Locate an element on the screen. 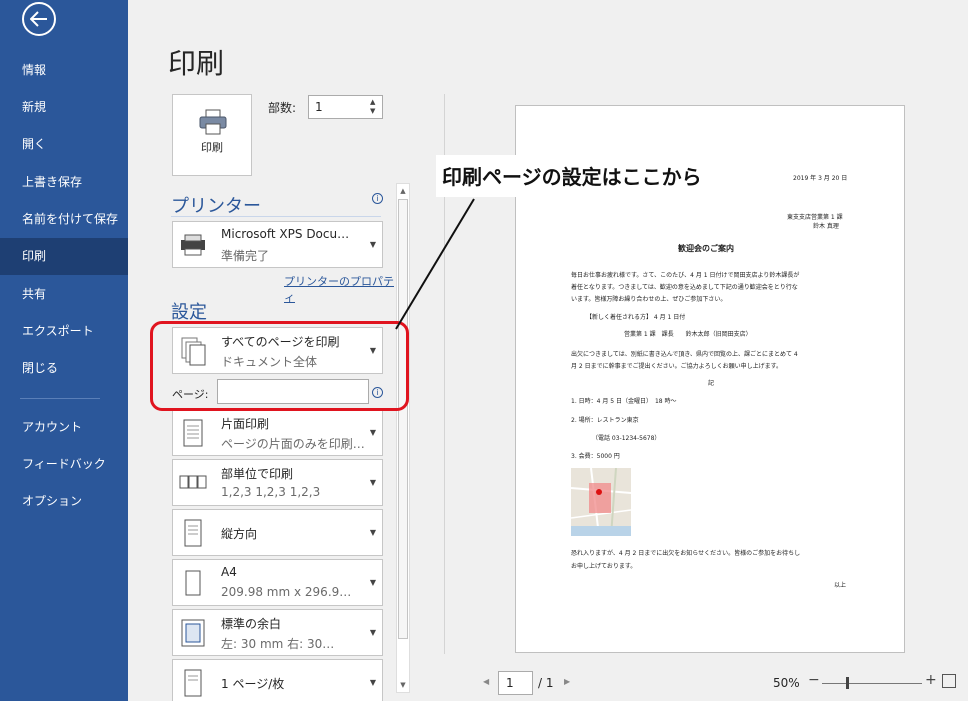  scroll-down-icon: ▼ is located at coordinates (403, 685).